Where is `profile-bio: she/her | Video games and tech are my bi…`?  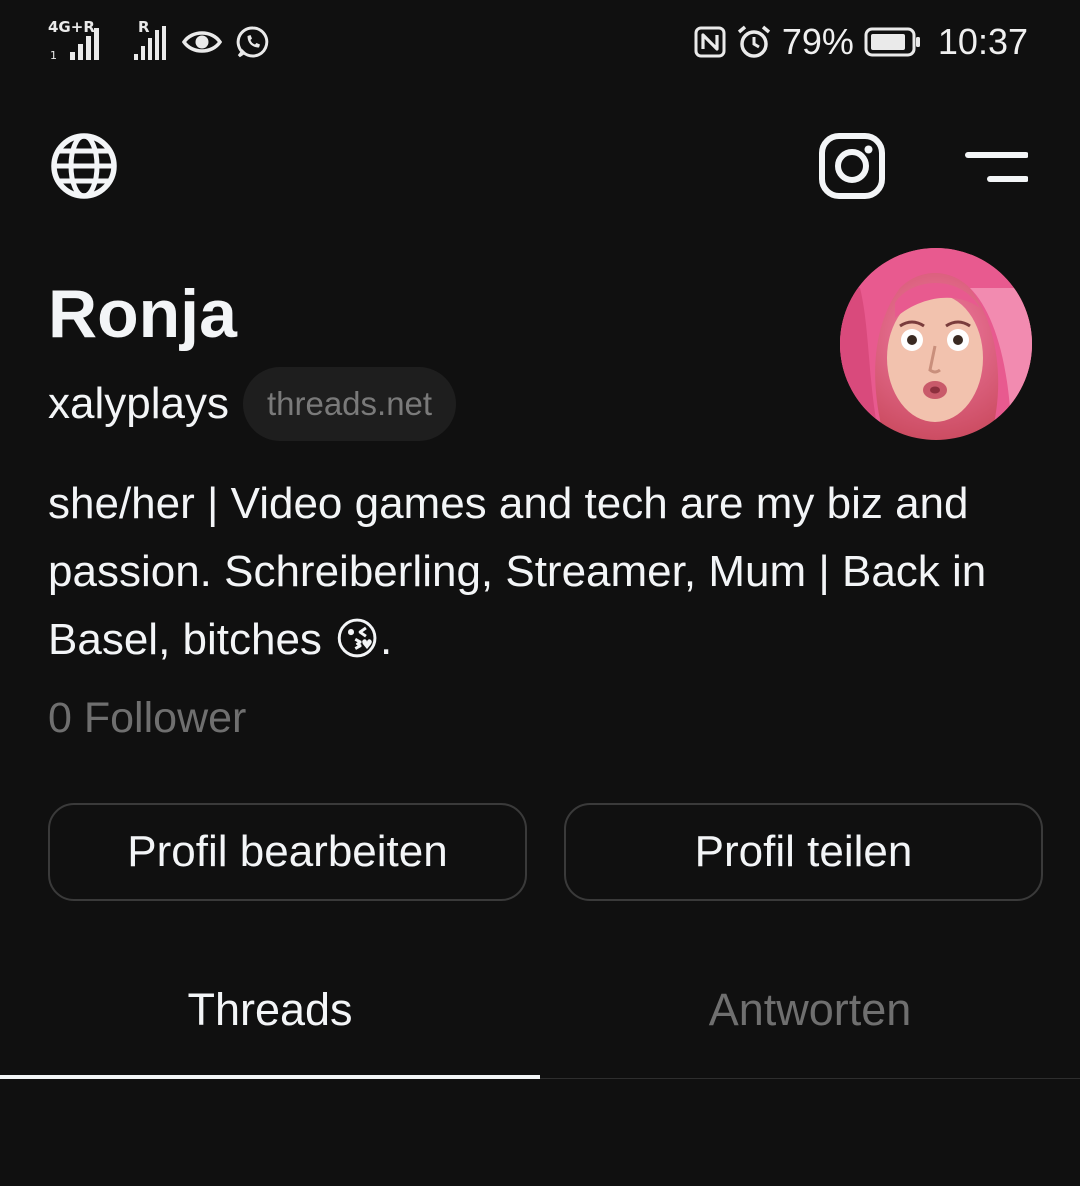
profile-bio: she/her | Video games and tech are my bi… is located at coordinates (517, 571).